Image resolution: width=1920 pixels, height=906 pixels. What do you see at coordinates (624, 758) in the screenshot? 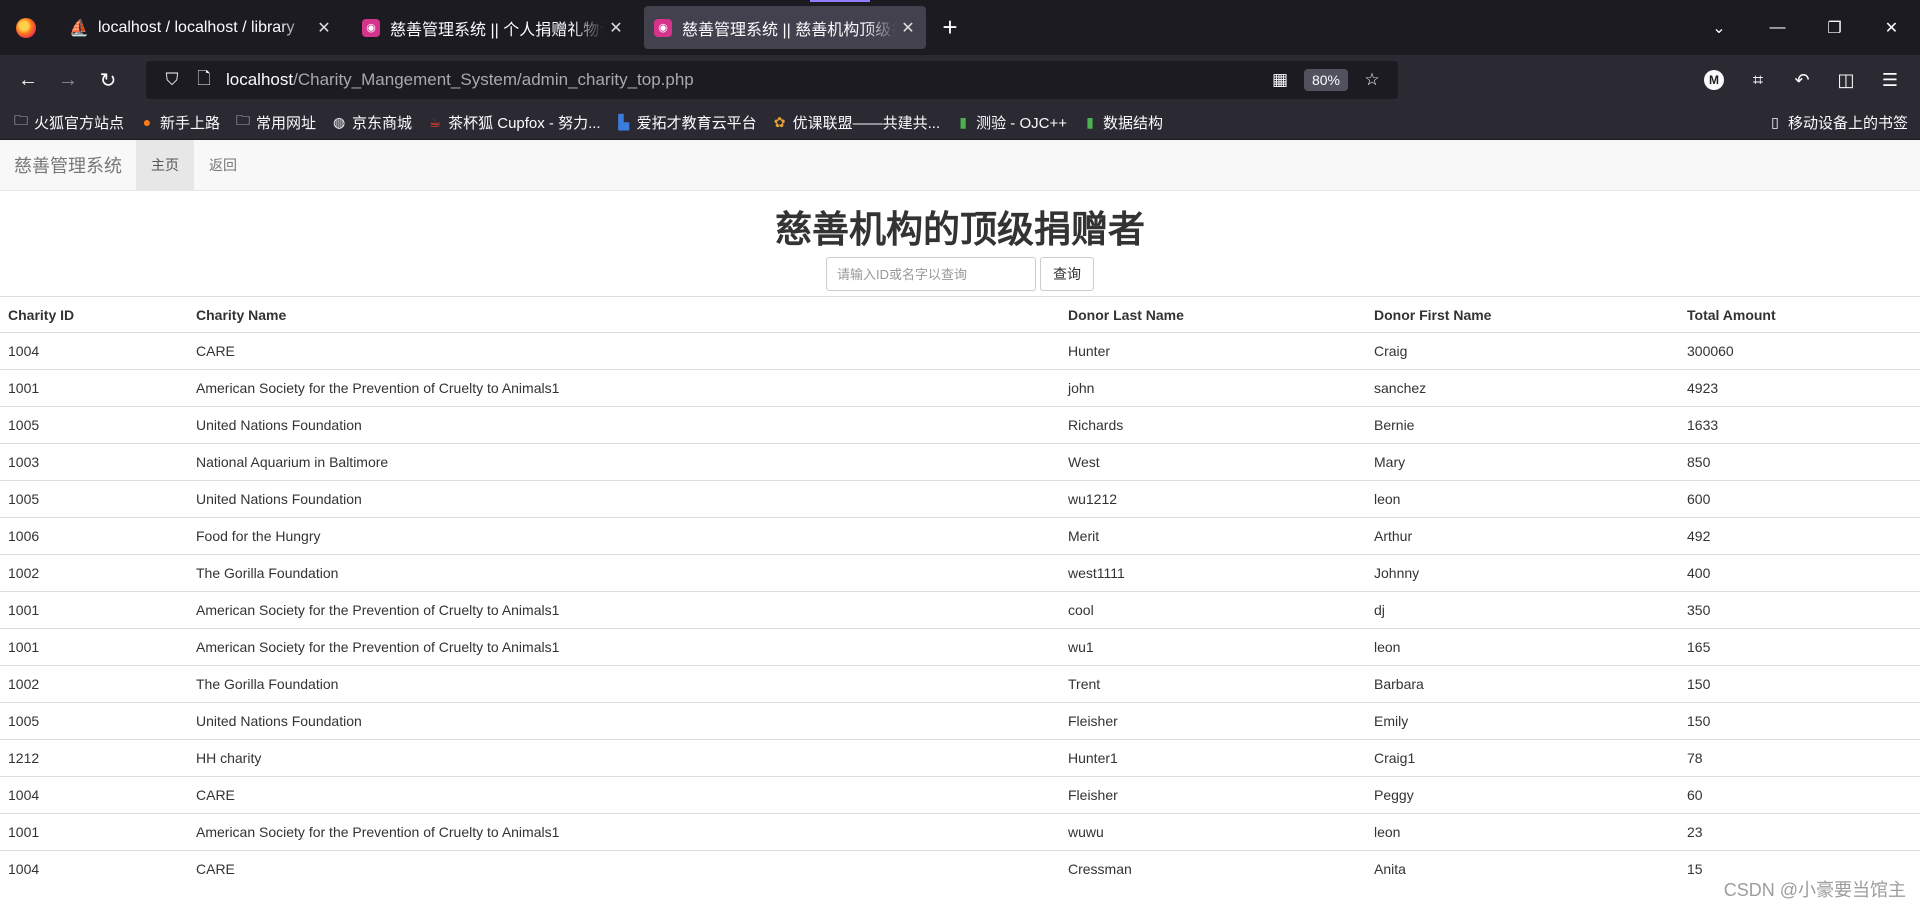
I see `table-cell: HH charity` at bounding box center [624, 758].